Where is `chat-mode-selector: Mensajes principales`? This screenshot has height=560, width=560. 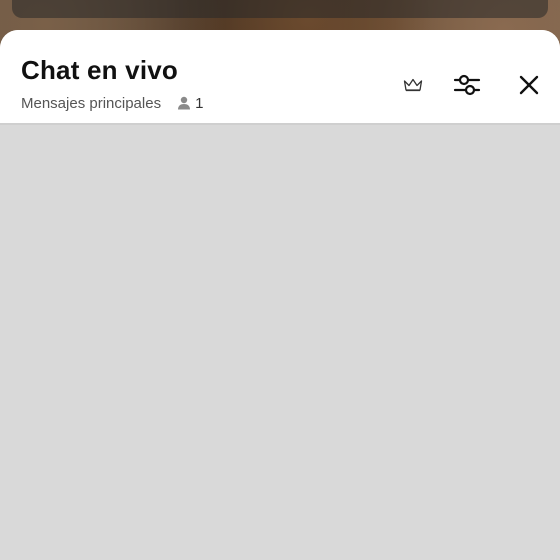 chat-mode-selector: Mensajes principales is located at coordinates (91, 103).